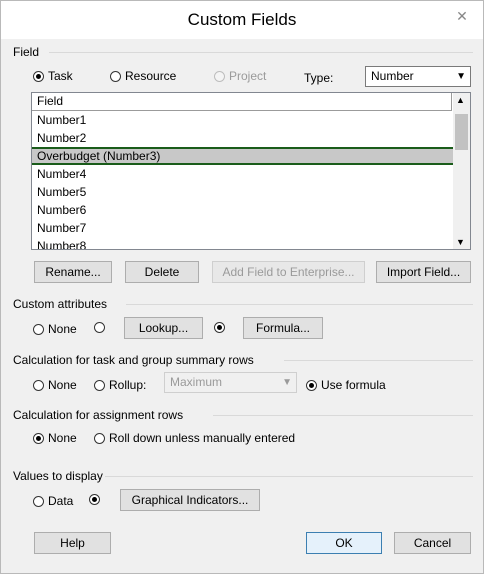 The image size is (485, 575). What do you see at coordinates (38, 438) in the screenshot?
I see `assignment-none-radio-dot` at bounding box center [38, 438].